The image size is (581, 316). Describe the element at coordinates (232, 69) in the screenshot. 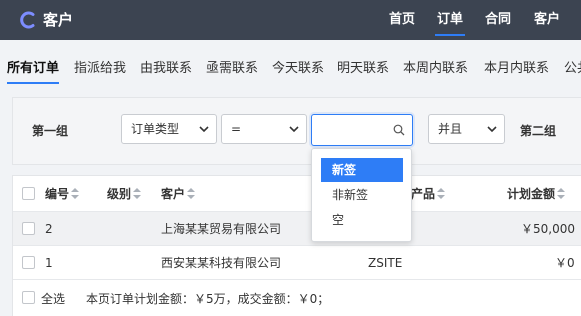

I see `tab-urgent-contact: 亟需联系` at that location.